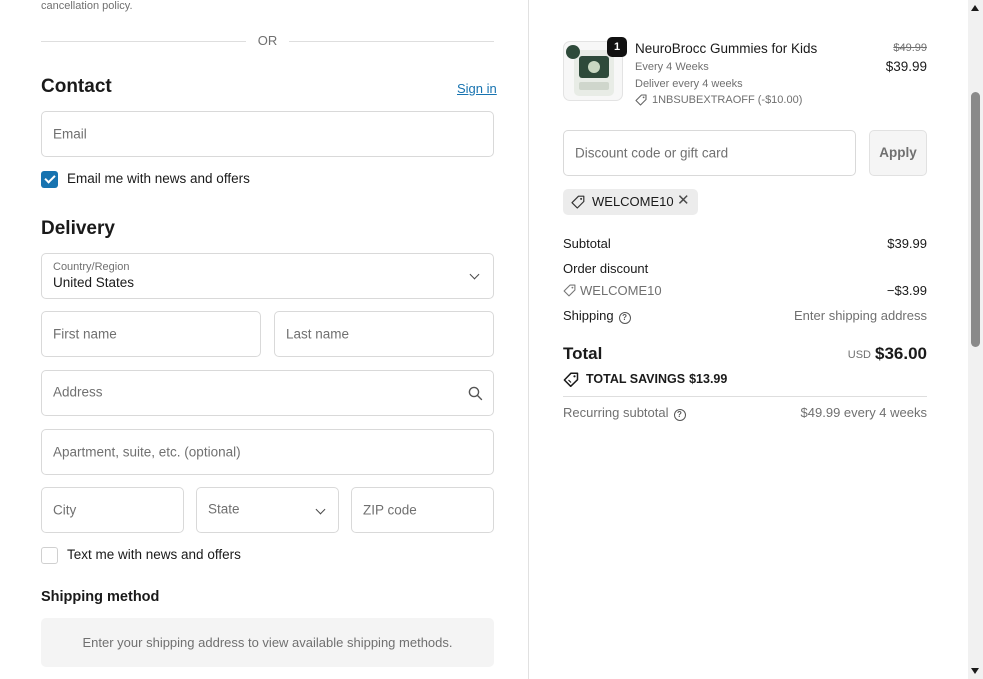 The image size is (983, 679). Describe the element at coordinates (85, 334) in the screenshot. I see `first-name-placeholder: First name` at that location.